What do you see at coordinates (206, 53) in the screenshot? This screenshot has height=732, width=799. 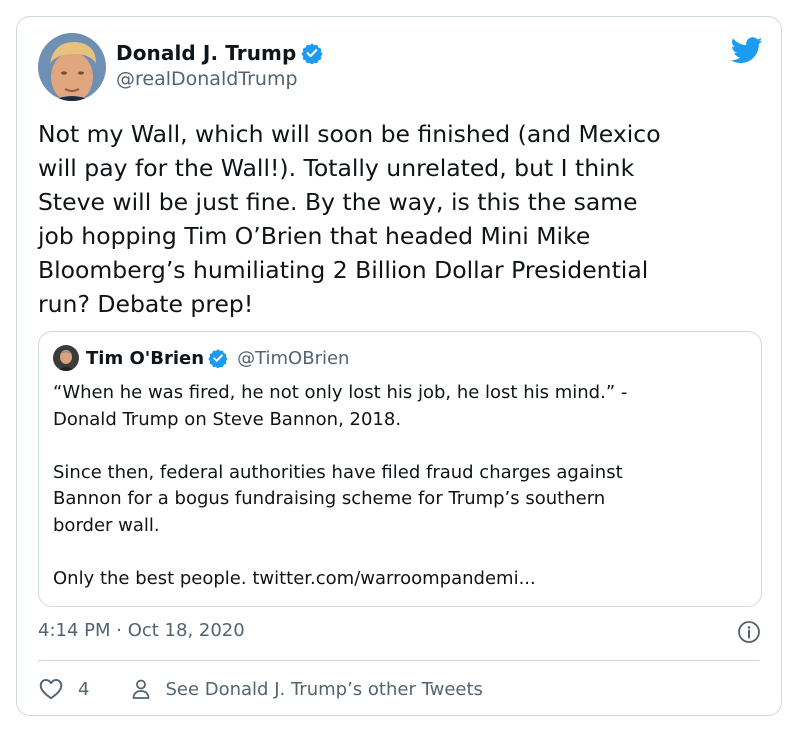 I see `author-display-name: Donald J. Trump` at bounding box center [206, 53].